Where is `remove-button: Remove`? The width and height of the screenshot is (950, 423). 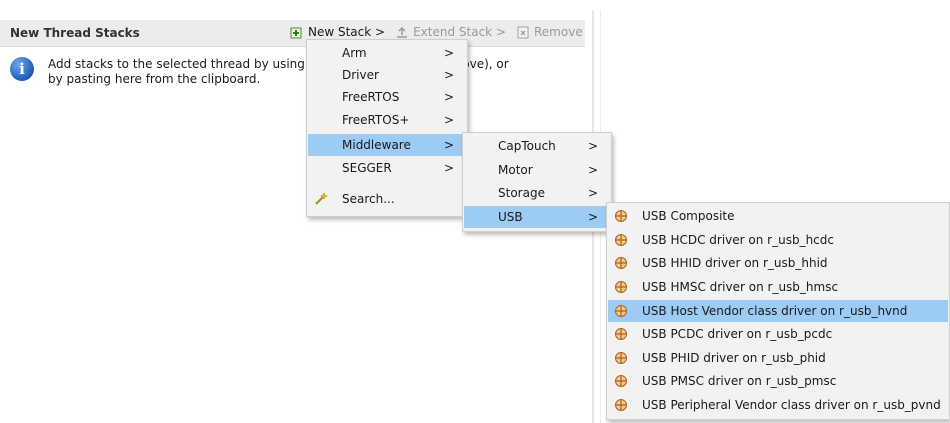 remove-button: Remove is located at coordinates (549, 32).